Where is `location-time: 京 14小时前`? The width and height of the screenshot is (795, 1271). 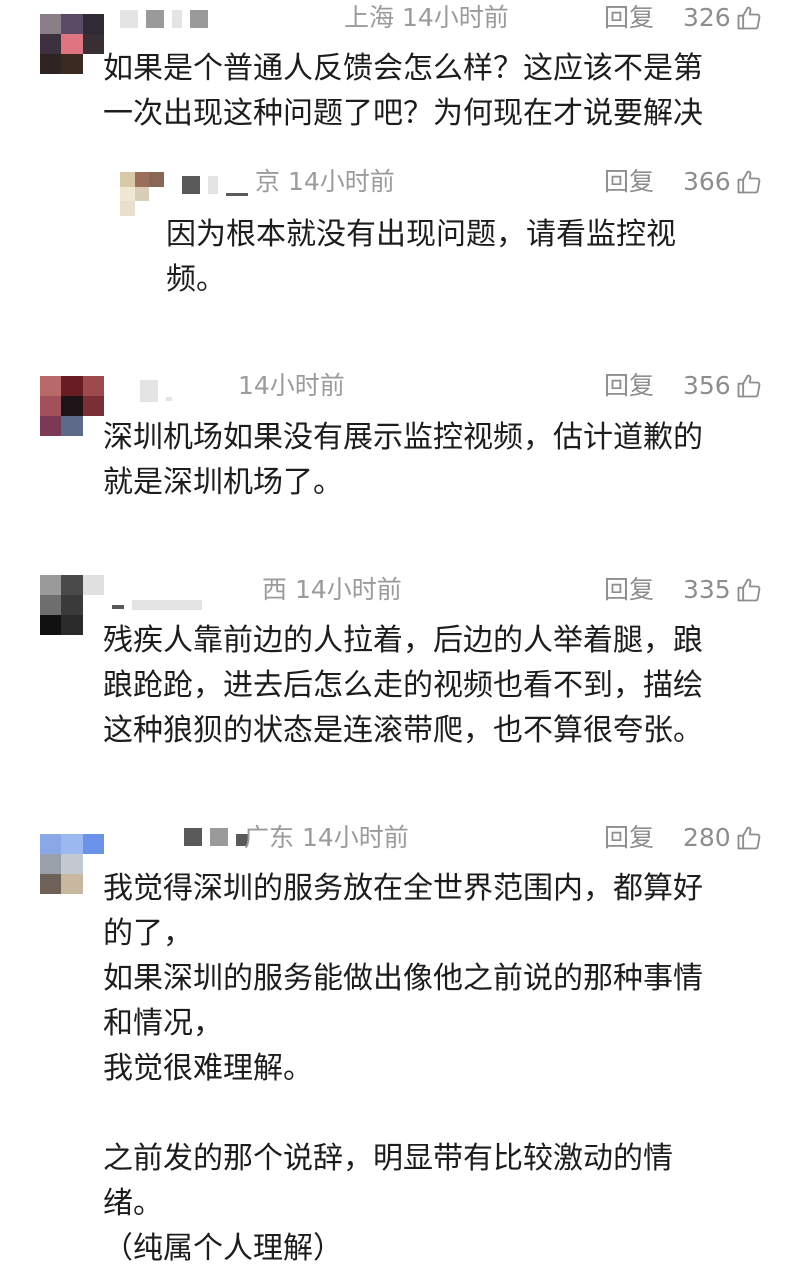
location-time: 京 14小时前 is located at coordinates (325, 181).